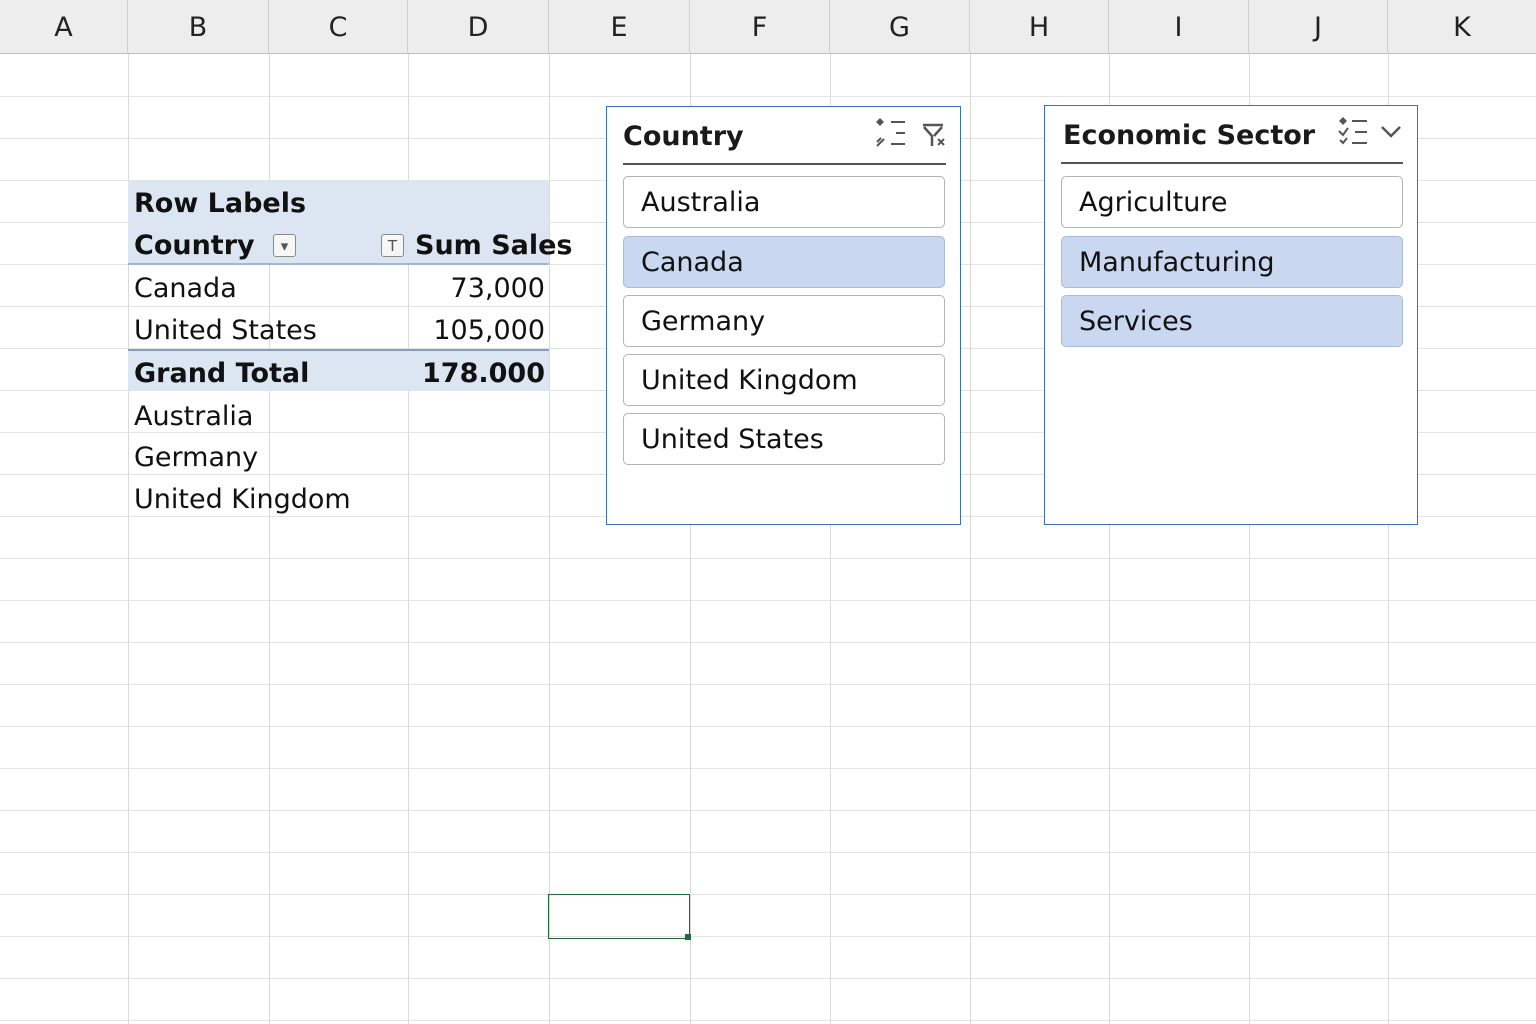  I want to click on column-header-j: J, so click(1318, 27).